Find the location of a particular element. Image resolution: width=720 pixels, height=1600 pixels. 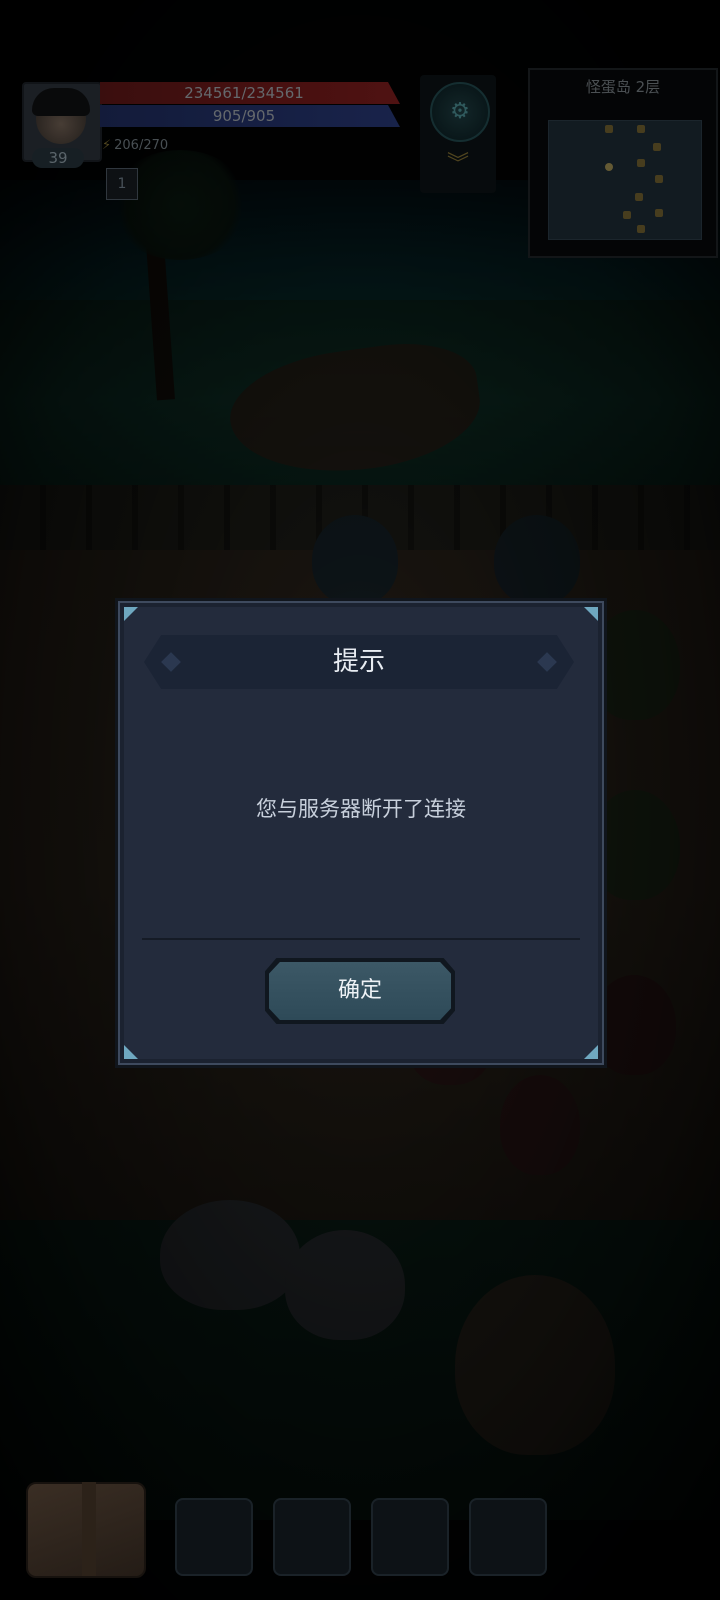

dialog-title: 提示 is located at coordinates (358, 662).